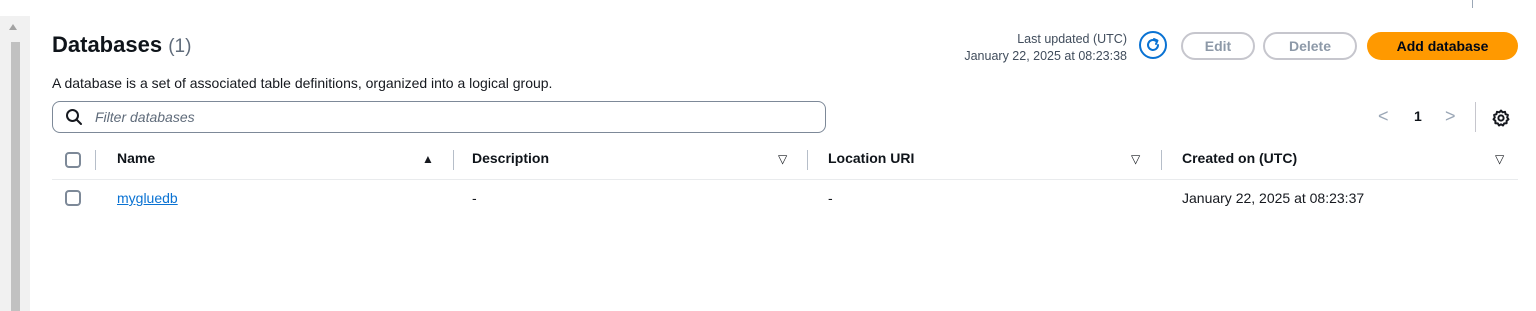 The image size is (1536, 311). What do you see at coordinates (180, 46) in the screenshot?
I see `database-count: (1)` at bounding box center [180, 46].